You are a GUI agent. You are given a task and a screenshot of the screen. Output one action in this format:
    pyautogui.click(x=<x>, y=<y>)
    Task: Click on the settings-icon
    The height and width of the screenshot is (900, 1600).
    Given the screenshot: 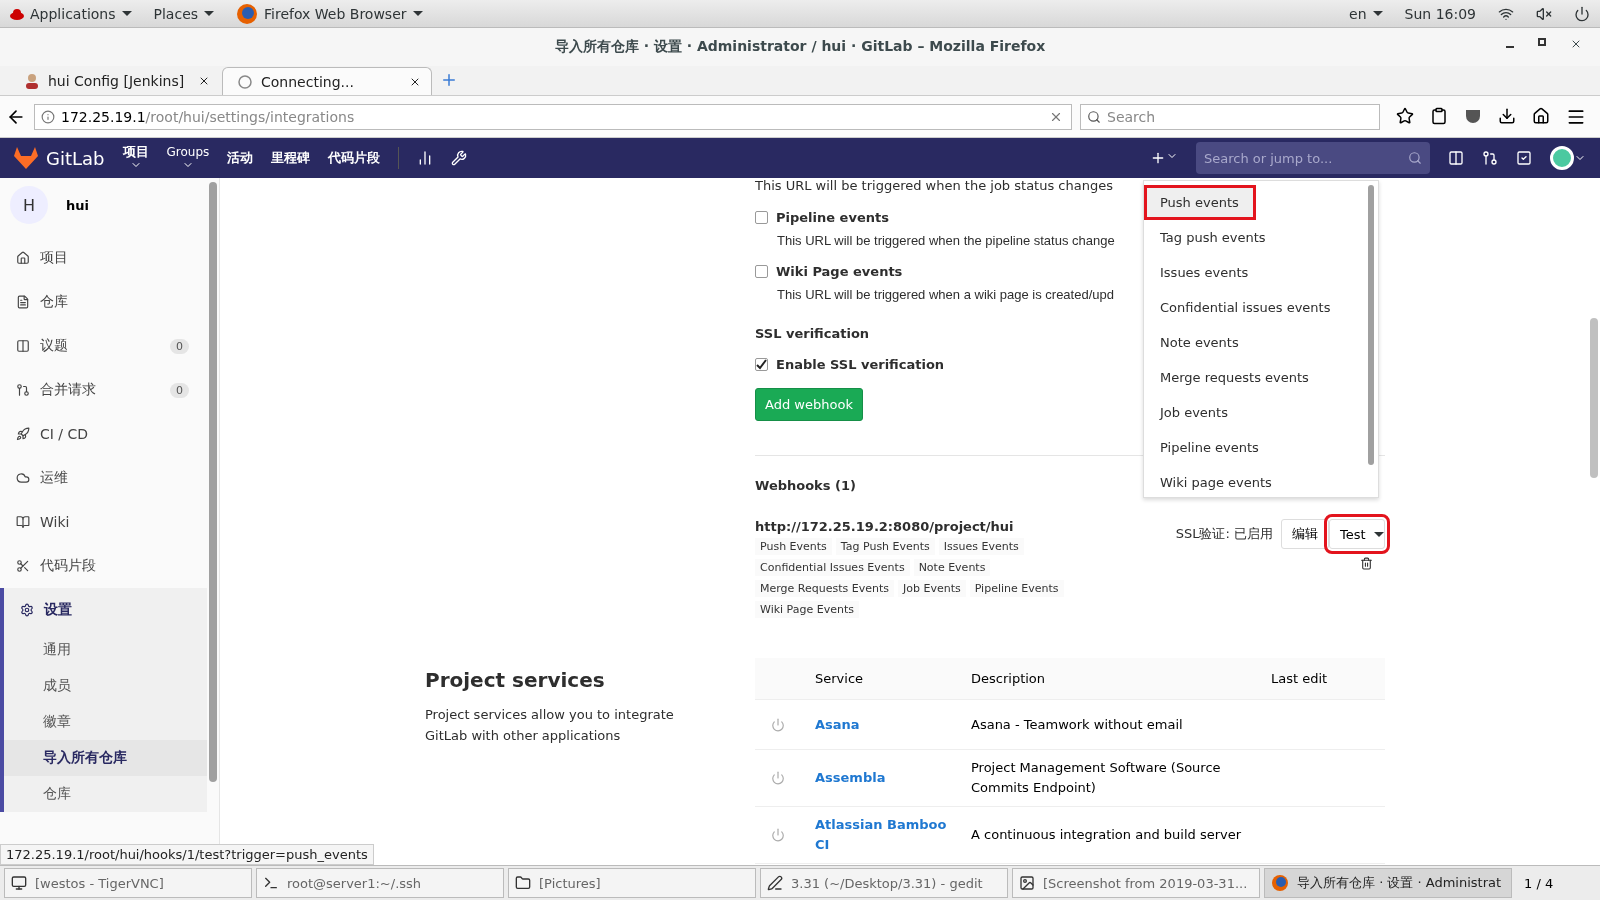 What is the action you would take?
    pyautogui.click(x=27, y=610)
    